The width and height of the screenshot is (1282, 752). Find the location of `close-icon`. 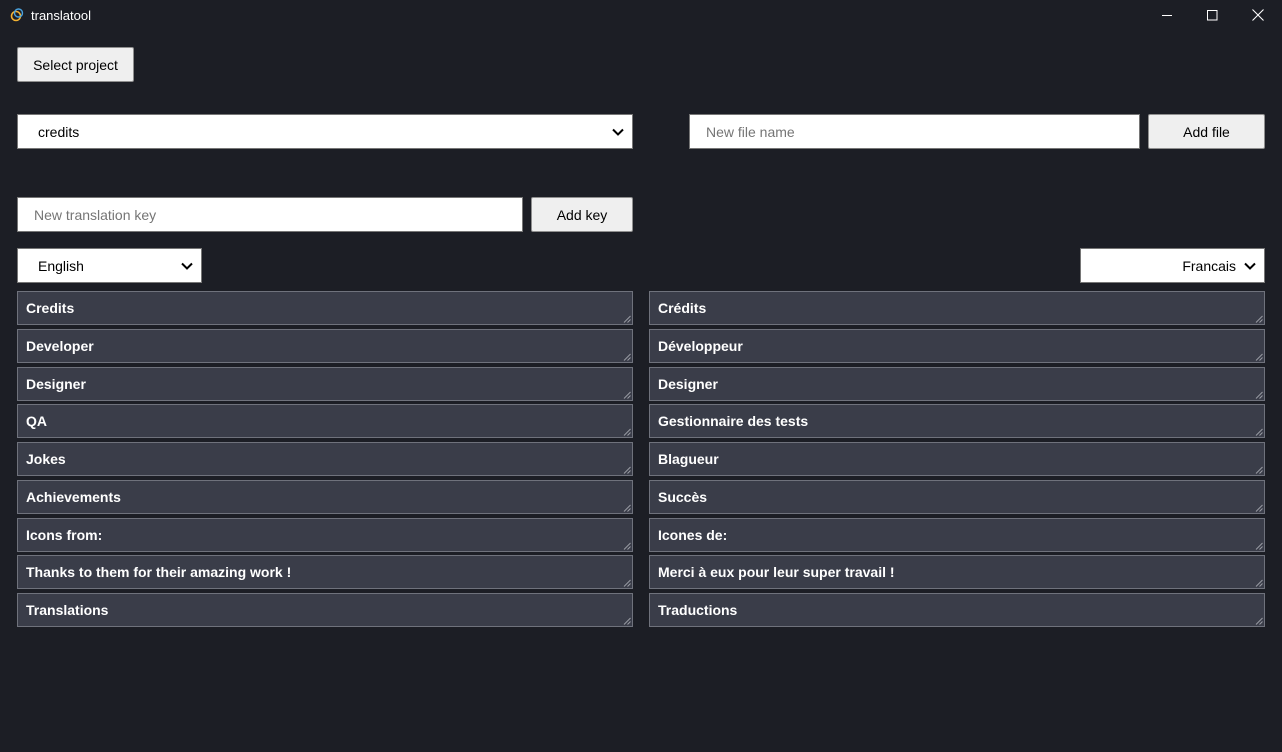

close-icon is located at coordinates (1258, 15).